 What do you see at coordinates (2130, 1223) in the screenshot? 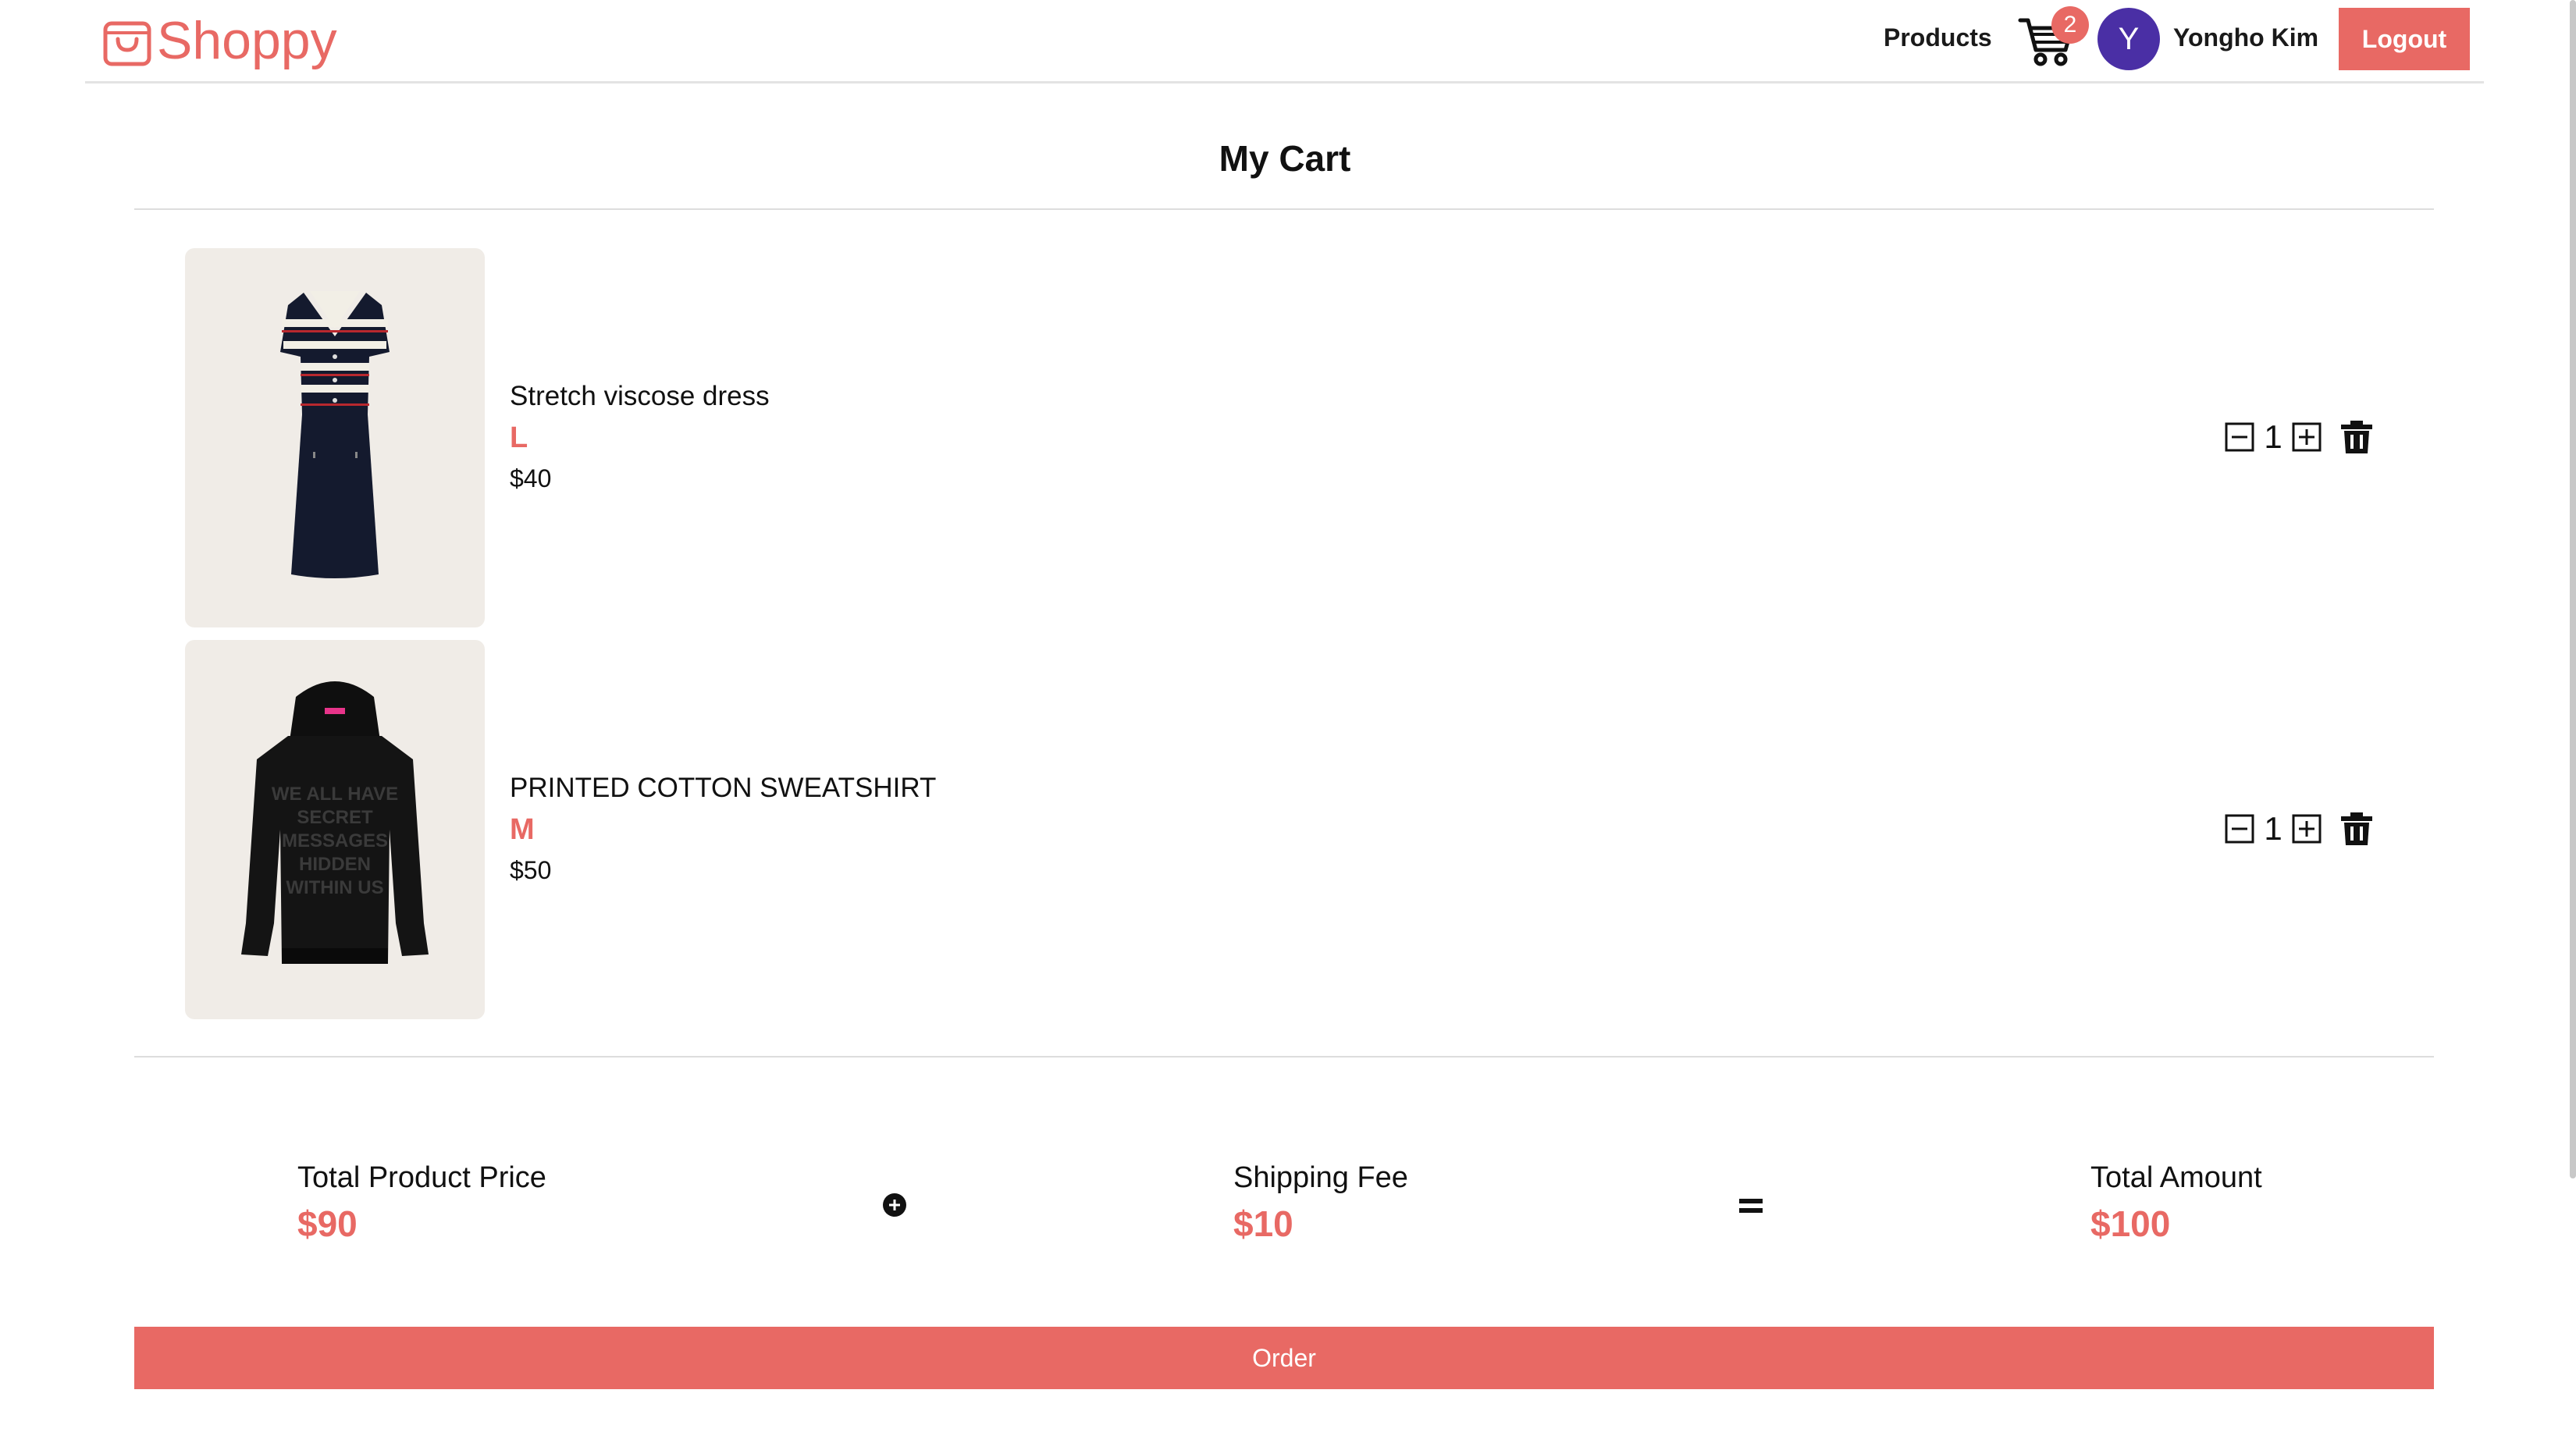
I see `total-amount-value: $100` at bounding box center [2130, 1223].